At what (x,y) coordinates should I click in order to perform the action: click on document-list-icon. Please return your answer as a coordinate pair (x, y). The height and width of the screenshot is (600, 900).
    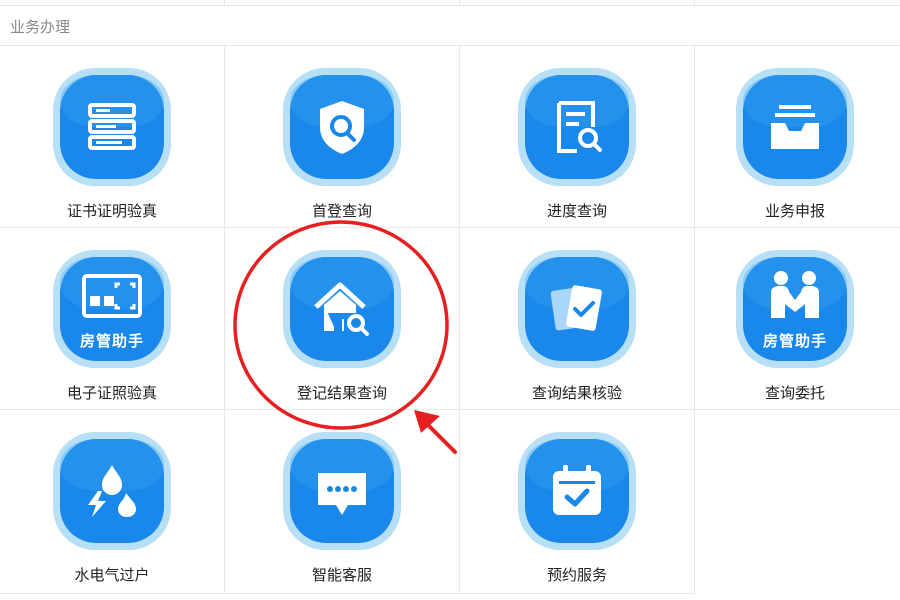
    Looking at the image, I should click on (112, 127).